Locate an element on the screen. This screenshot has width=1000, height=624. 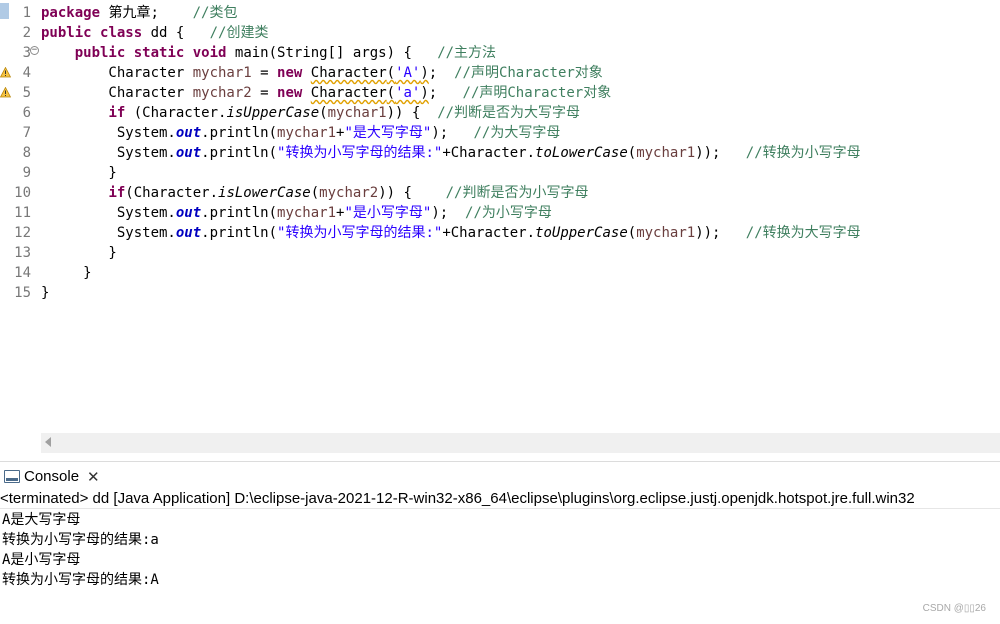
console-tab-label: Console is located at coordinates (52, 476).